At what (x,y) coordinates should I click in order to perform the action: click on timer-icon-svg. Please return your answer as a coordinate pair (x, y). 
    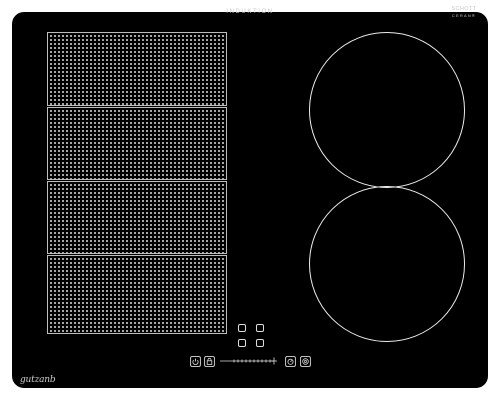
    Looking at the image, I should click on (290, 361).